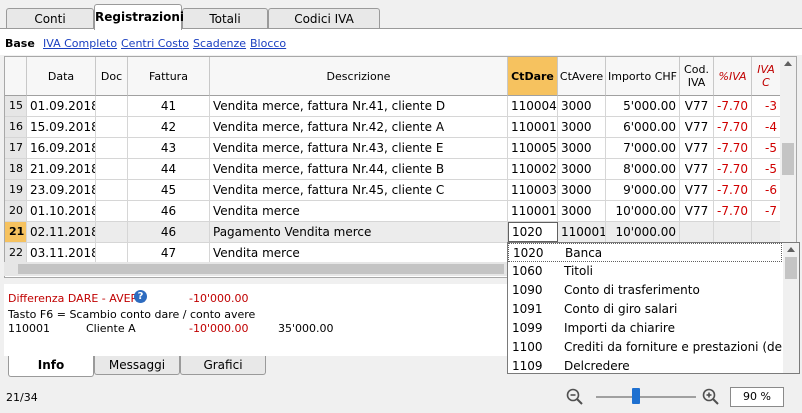  I want to click on cell-fattura: 47, so click(169, 253).